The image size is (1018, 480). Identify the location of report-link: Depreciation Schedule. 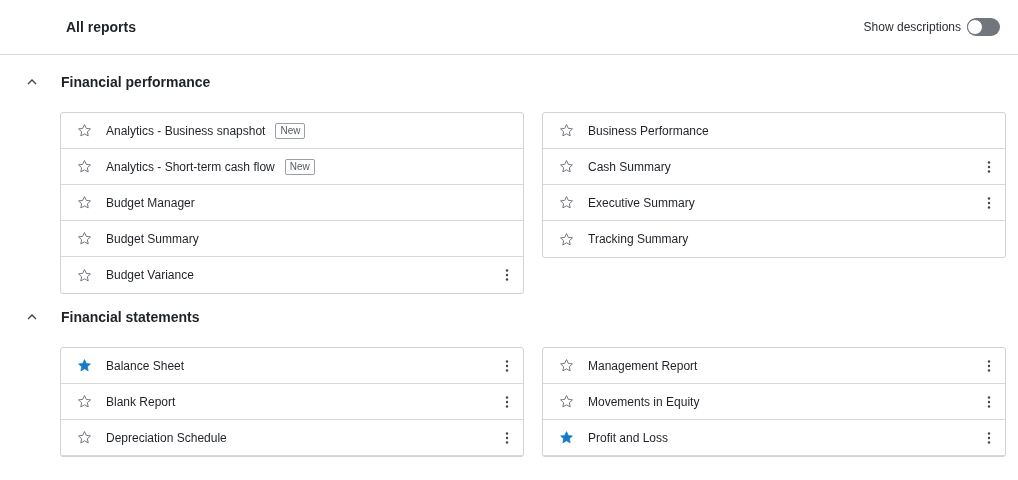
(166, 437).